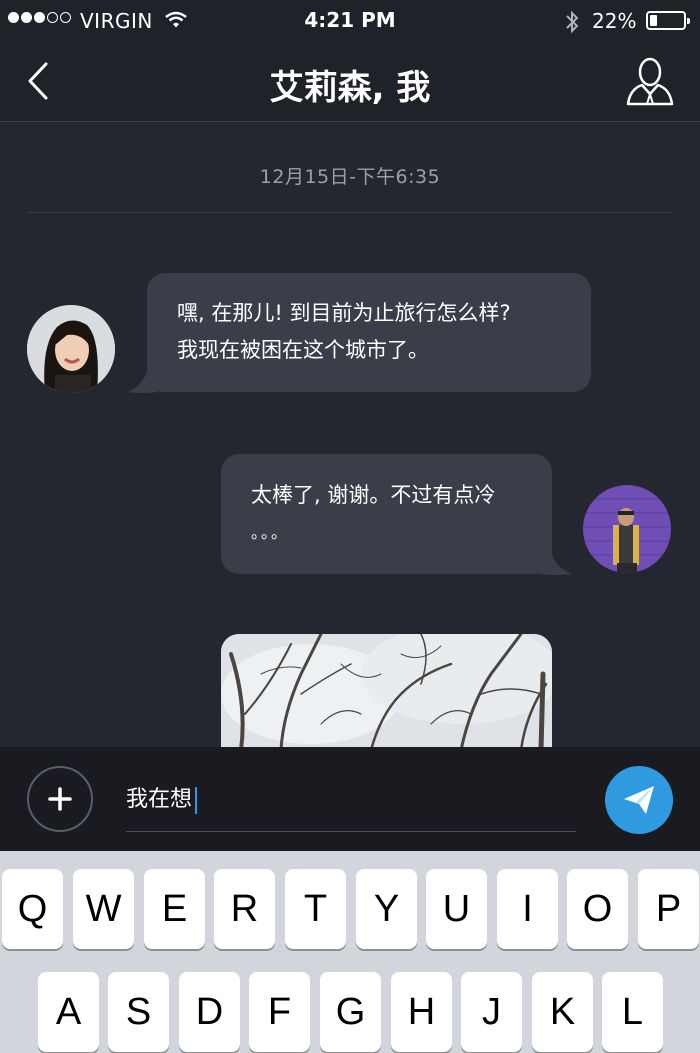 This screenshot has height=1053, width=700. Describe the element at coordinates (639, 800) in the screenshot. I see `paper-plane-icon` at that location.